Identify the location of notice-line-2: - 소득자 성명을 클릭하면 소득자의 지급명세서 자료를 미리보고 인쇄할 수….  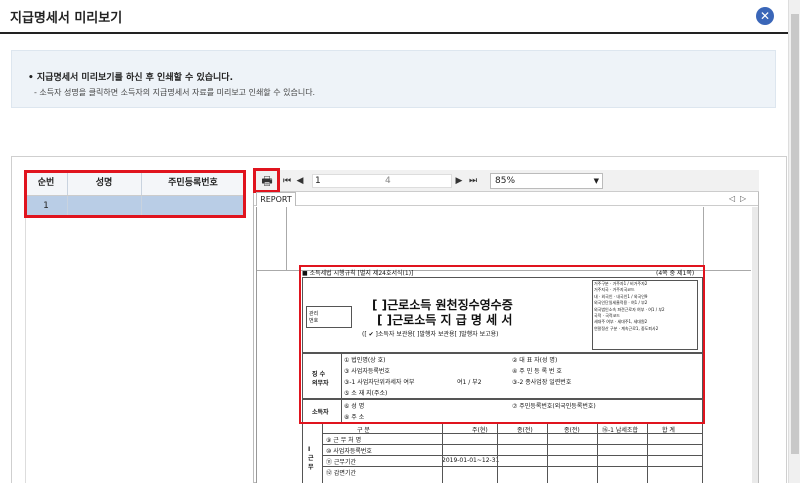
(175, 92).